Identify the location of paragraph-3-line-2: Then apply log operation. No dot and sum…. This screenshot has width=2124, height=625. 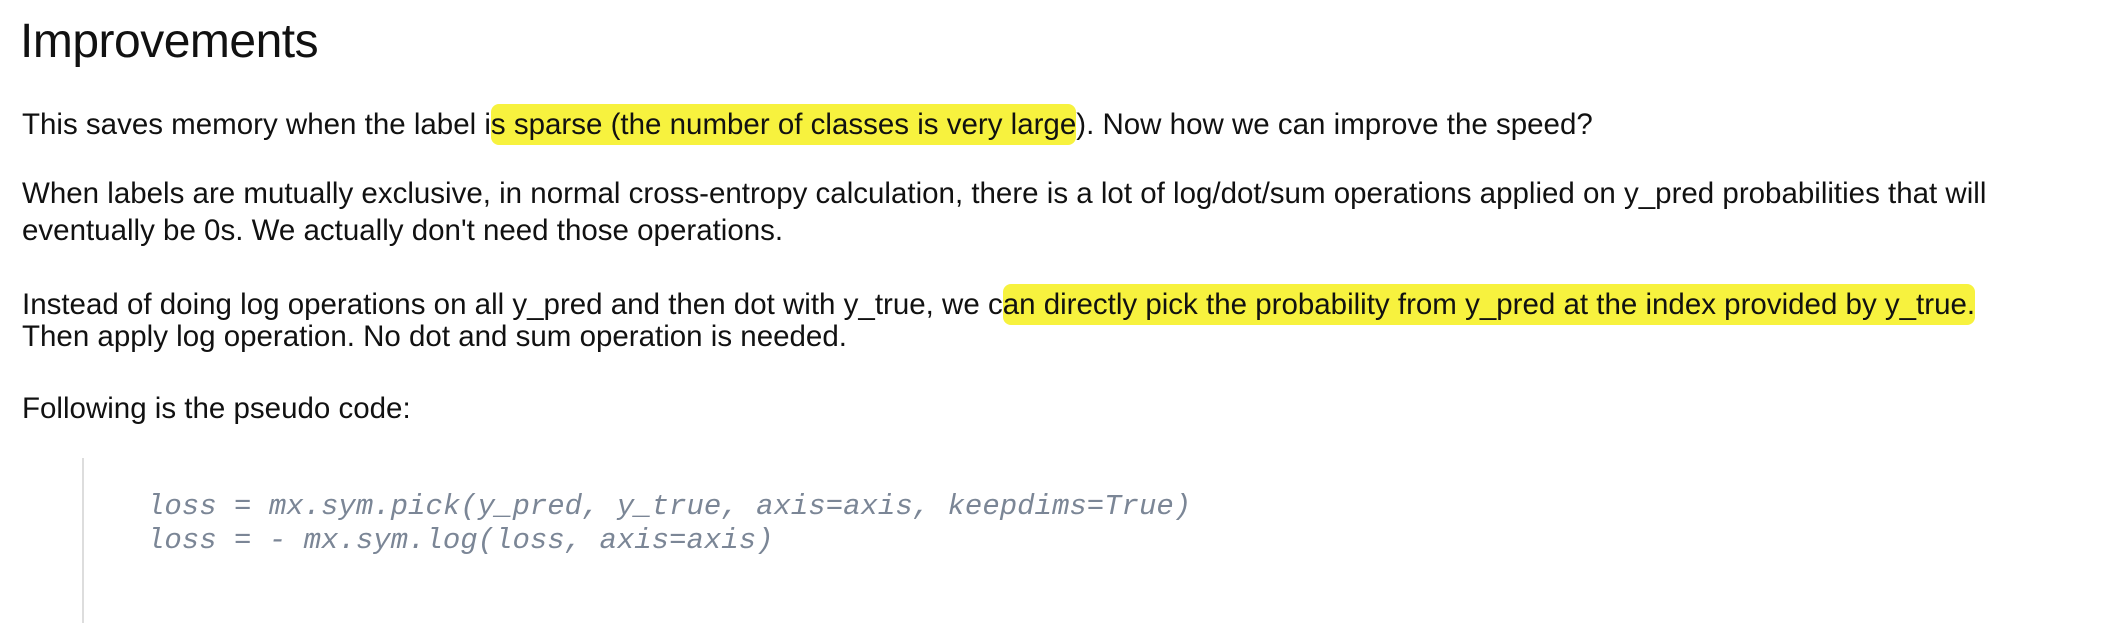
(434, 336).